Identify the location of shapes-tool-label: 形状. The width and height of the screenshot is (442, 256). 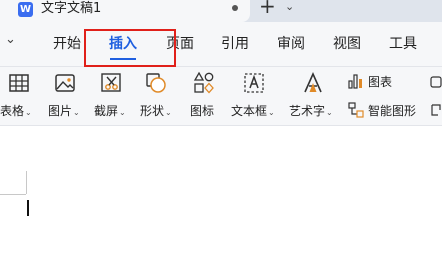
(152, 111).